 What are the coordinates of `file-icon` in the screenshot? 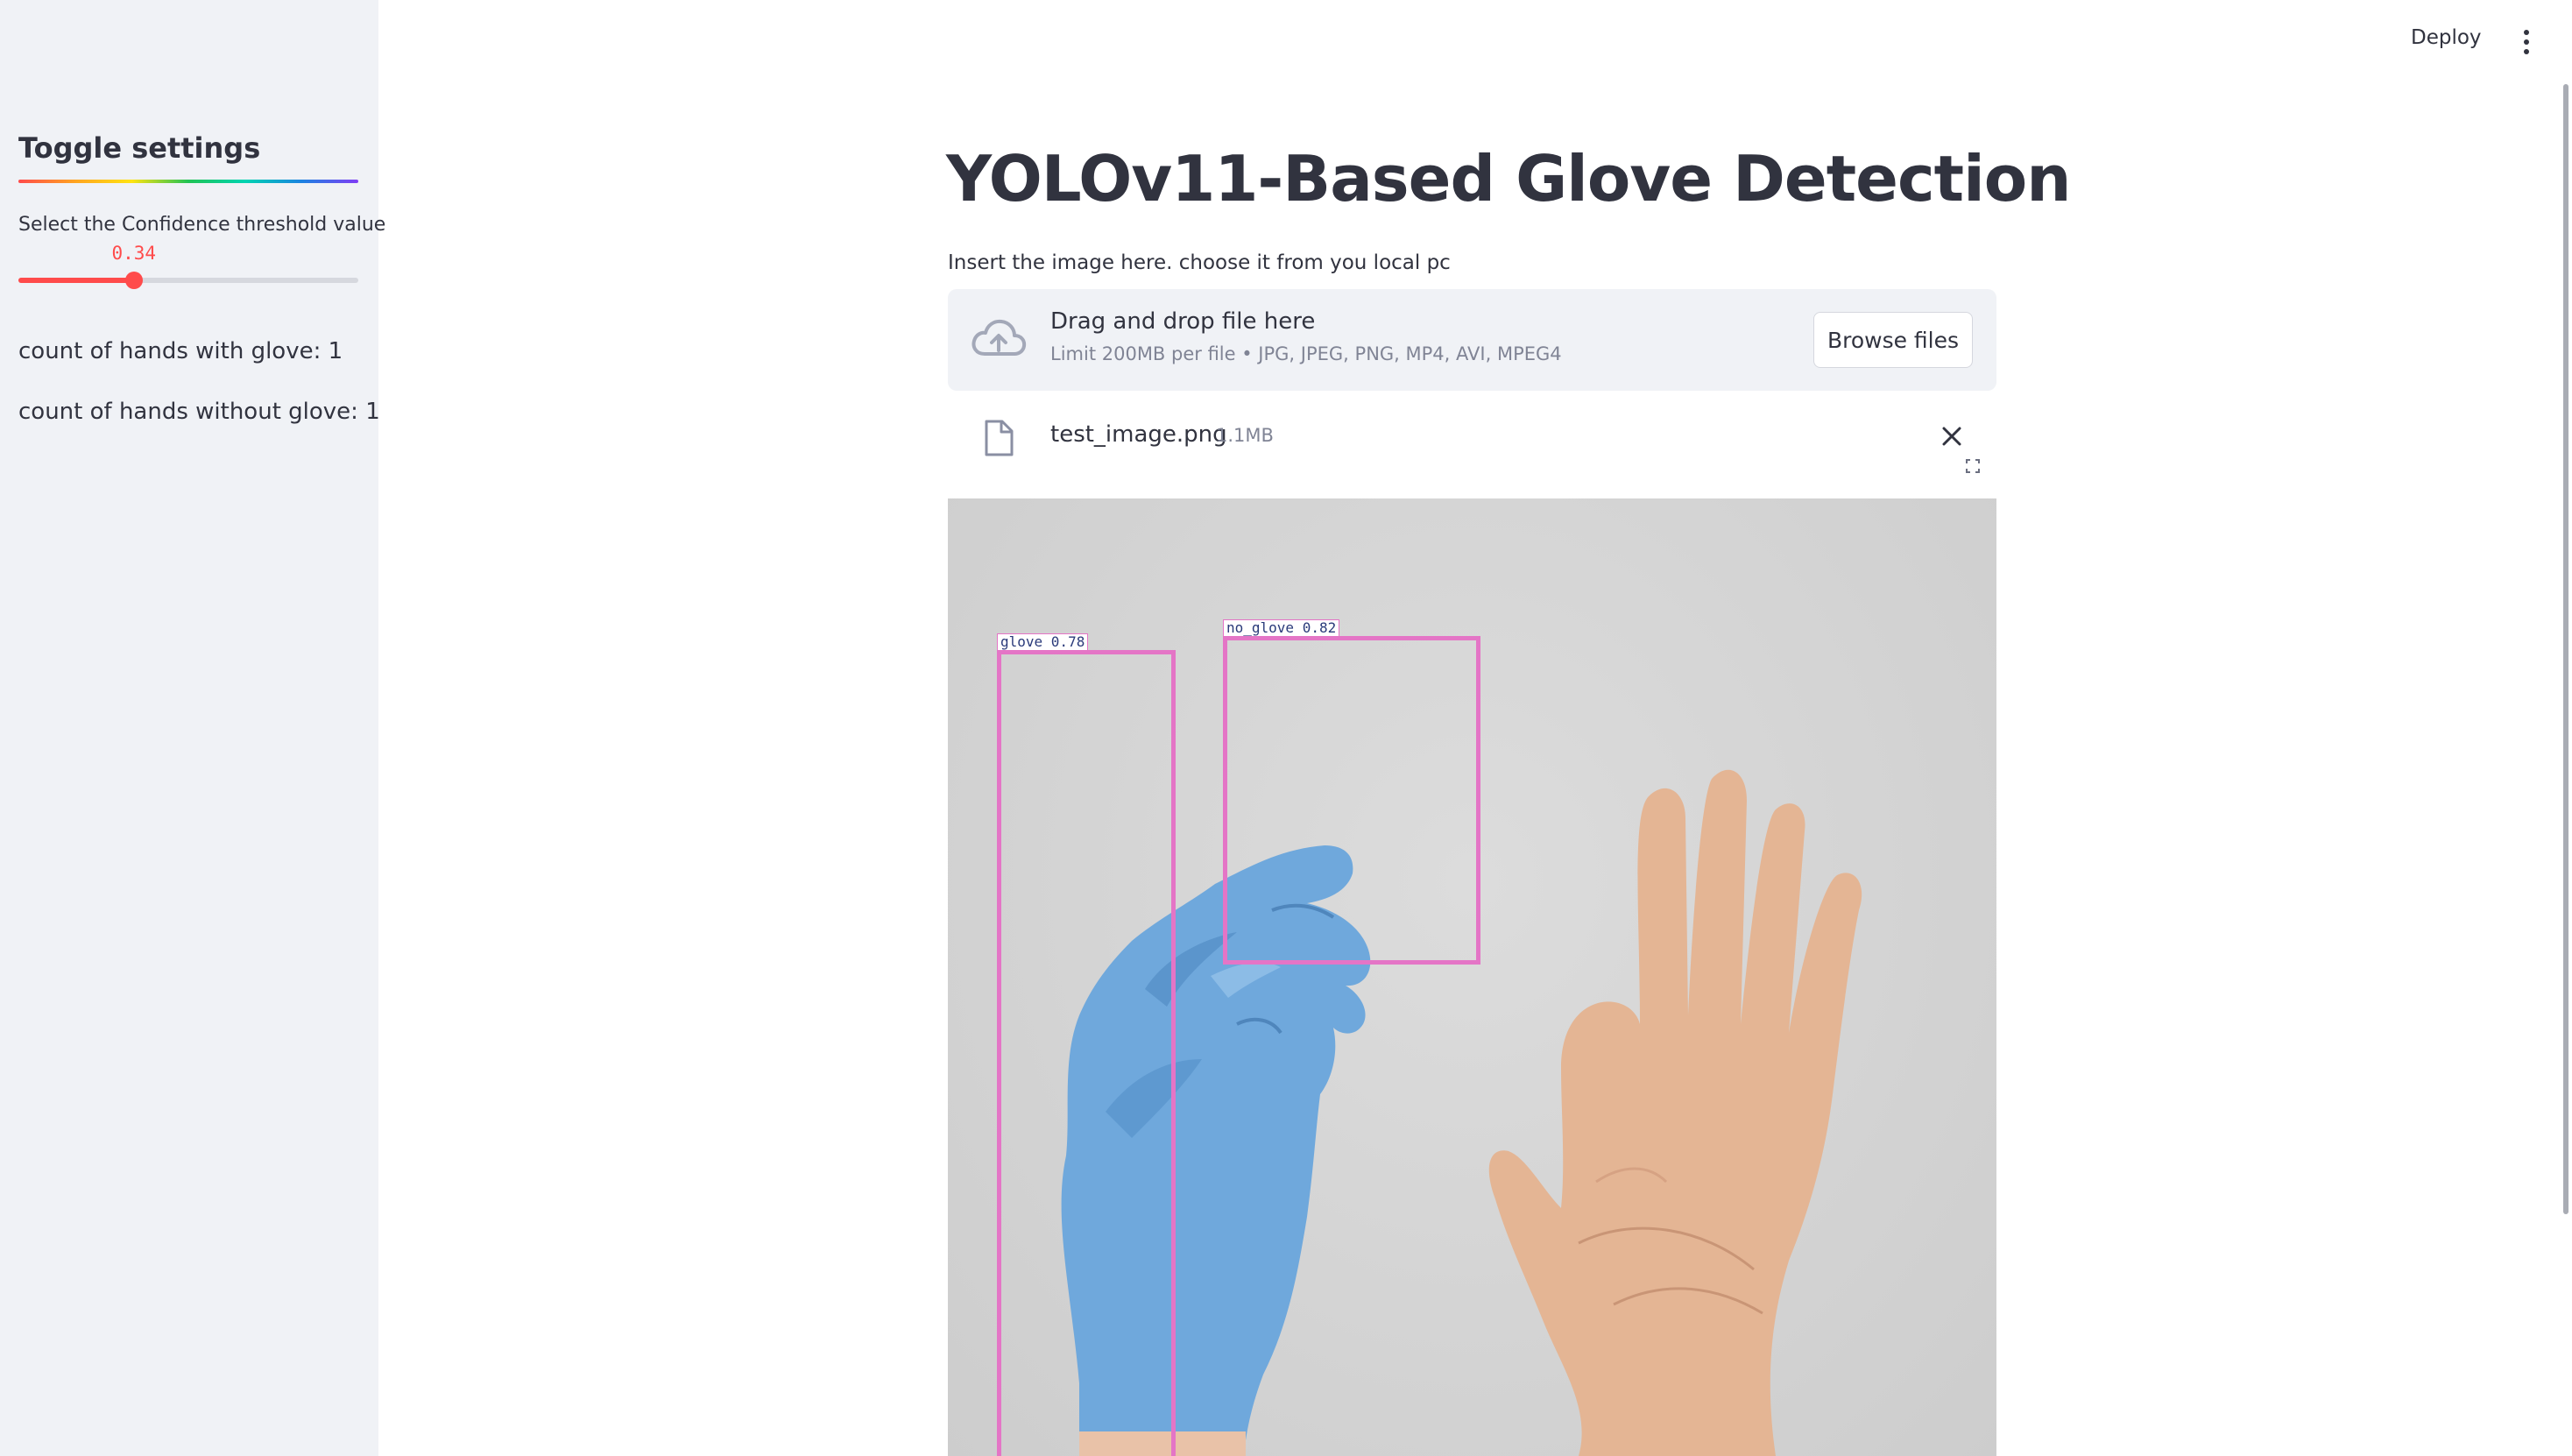 It's located at (998, 438).